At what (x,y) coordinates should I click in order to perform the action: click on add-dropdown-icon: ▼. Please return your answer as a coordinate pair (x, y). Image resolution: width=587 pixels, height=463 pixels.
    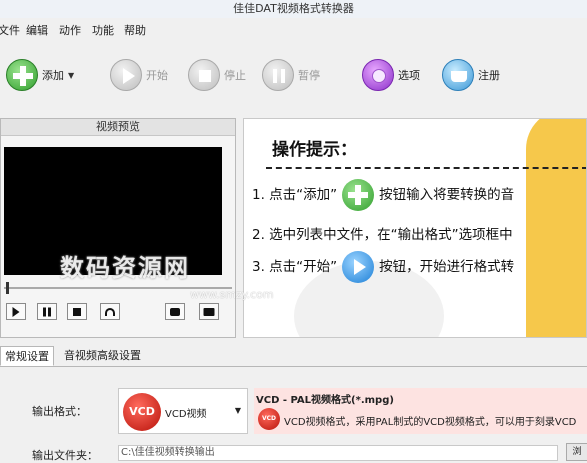
    Looking at the image, I should click on (71, 75).